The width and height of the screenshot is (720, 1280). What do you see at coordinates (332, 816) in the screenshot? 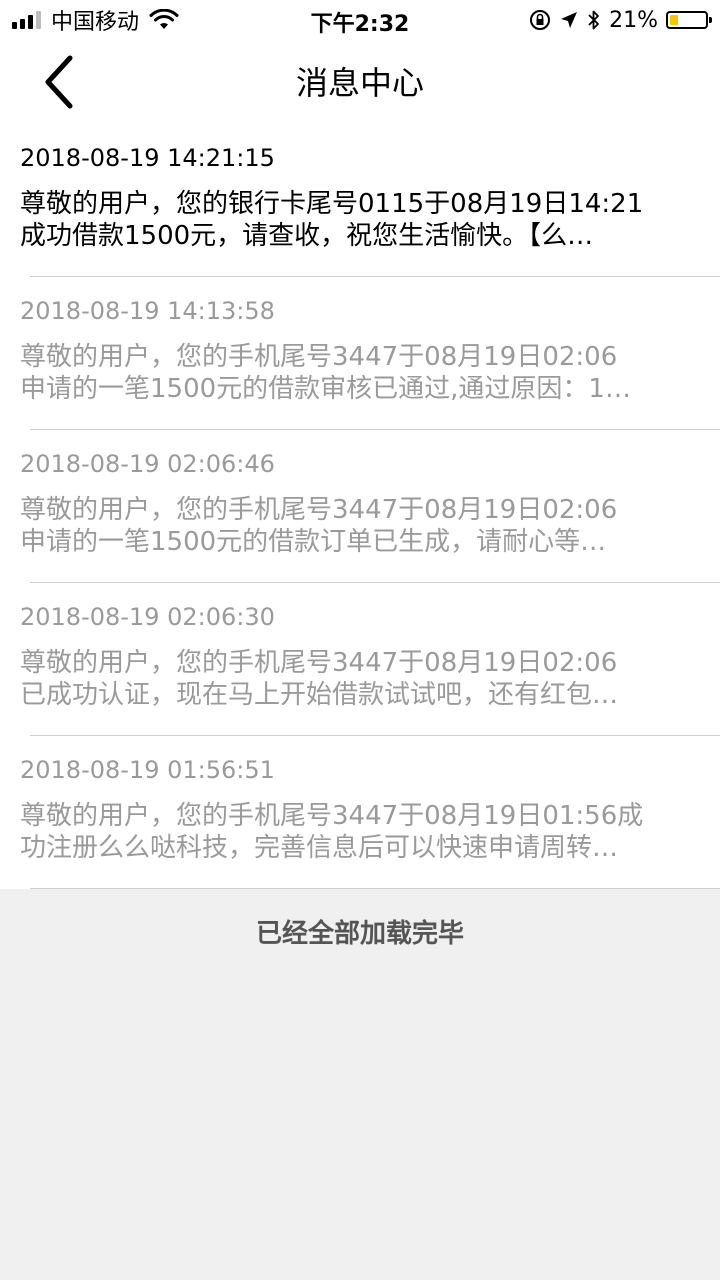
I see `message-line: 尊敬的用户，您的手机尾号3447于08月19日01:56成` at bounding box center [332, 816].